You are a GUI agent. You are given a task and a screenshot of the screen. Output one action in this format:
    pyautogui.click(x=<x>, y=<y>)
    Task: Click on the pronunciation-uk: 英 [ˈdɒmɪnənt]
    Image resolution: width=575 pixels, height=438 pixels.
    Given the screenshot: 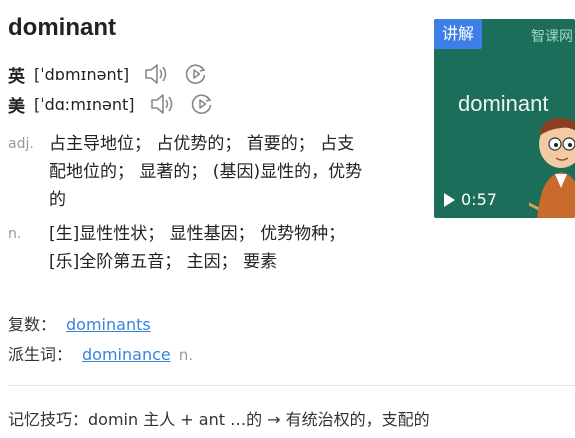 What is the action you would take?
    pyautogui.click(x=114, y=74)
    